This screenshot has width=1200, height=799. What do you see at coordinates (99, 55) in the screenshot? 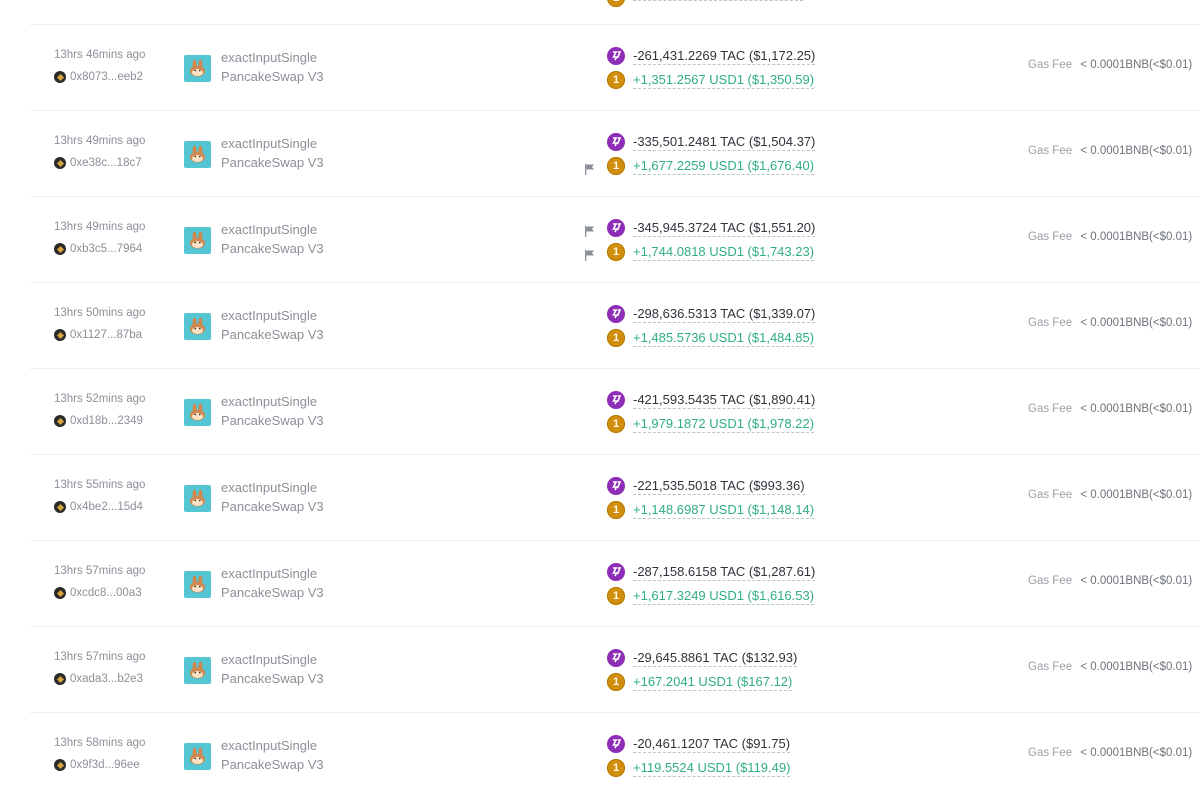
I see `tx-time: 13hrs 46mins ago` at bounding box center [99, 55].